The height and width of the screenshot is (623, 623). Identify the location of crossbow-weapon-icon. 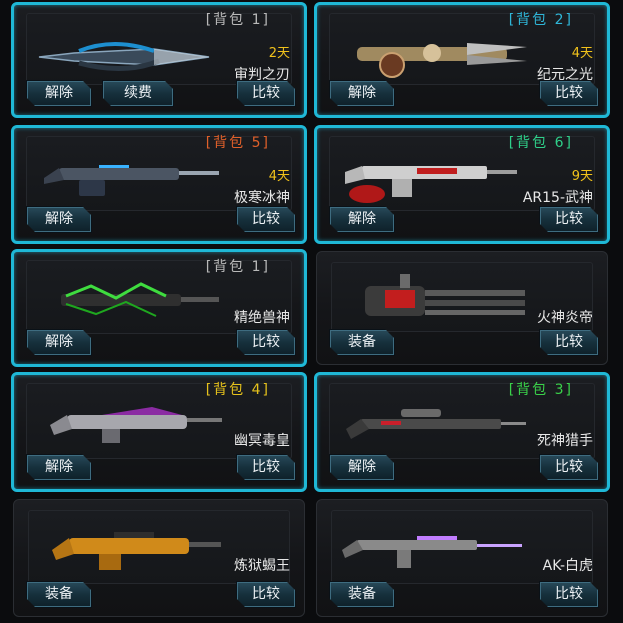
(442, 60).